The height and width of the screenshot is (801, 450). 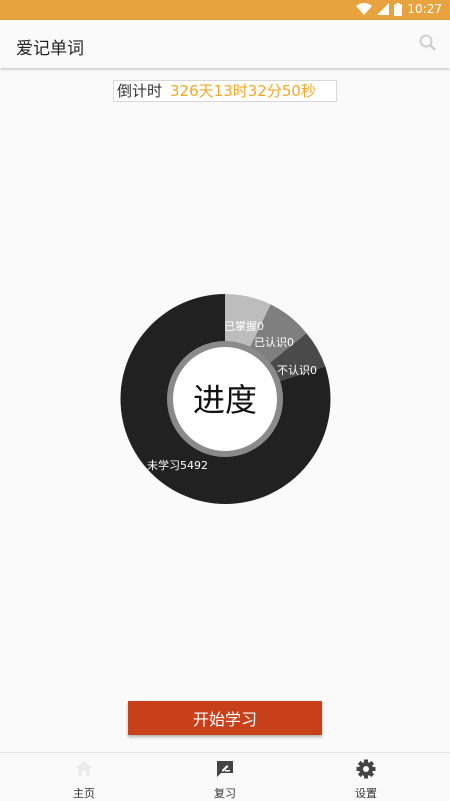 I want to click on status-icons: 10:27, so click(x=399, y=9).